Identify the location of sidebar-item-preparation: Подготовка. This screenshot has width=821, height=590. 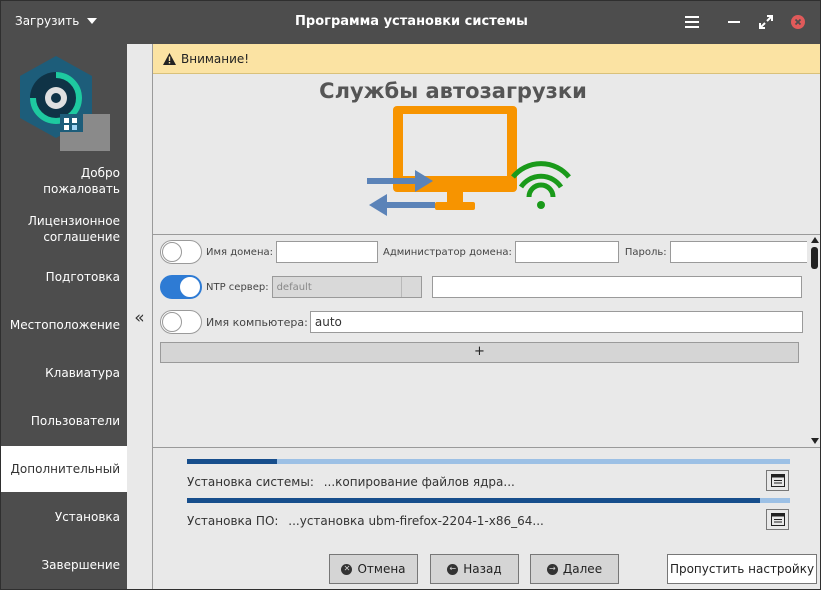
(64, 277).